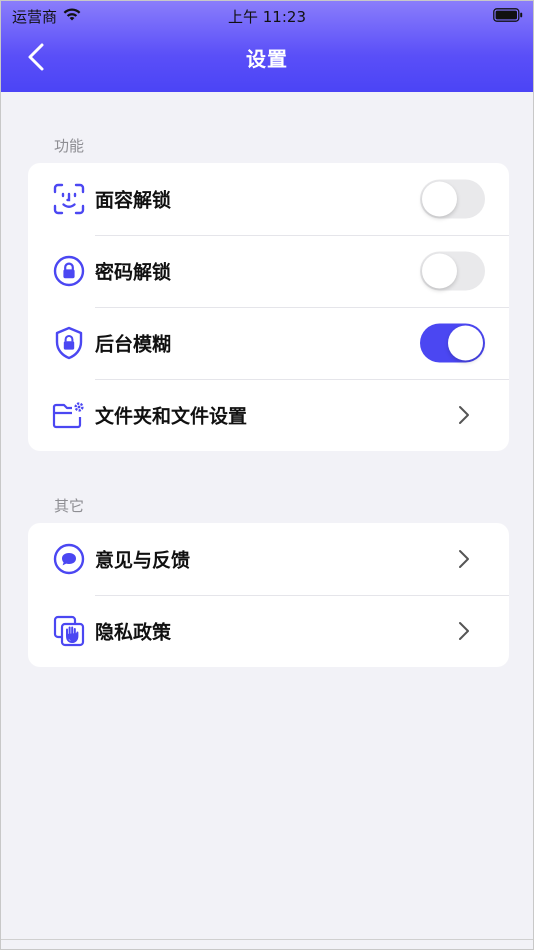 Image resolution: width=534 pixels, height=950 pixels. Describe the element at coordinates (268, 199) in the screenshot. I see `face-unlock-row: 面容解锁` at that location.